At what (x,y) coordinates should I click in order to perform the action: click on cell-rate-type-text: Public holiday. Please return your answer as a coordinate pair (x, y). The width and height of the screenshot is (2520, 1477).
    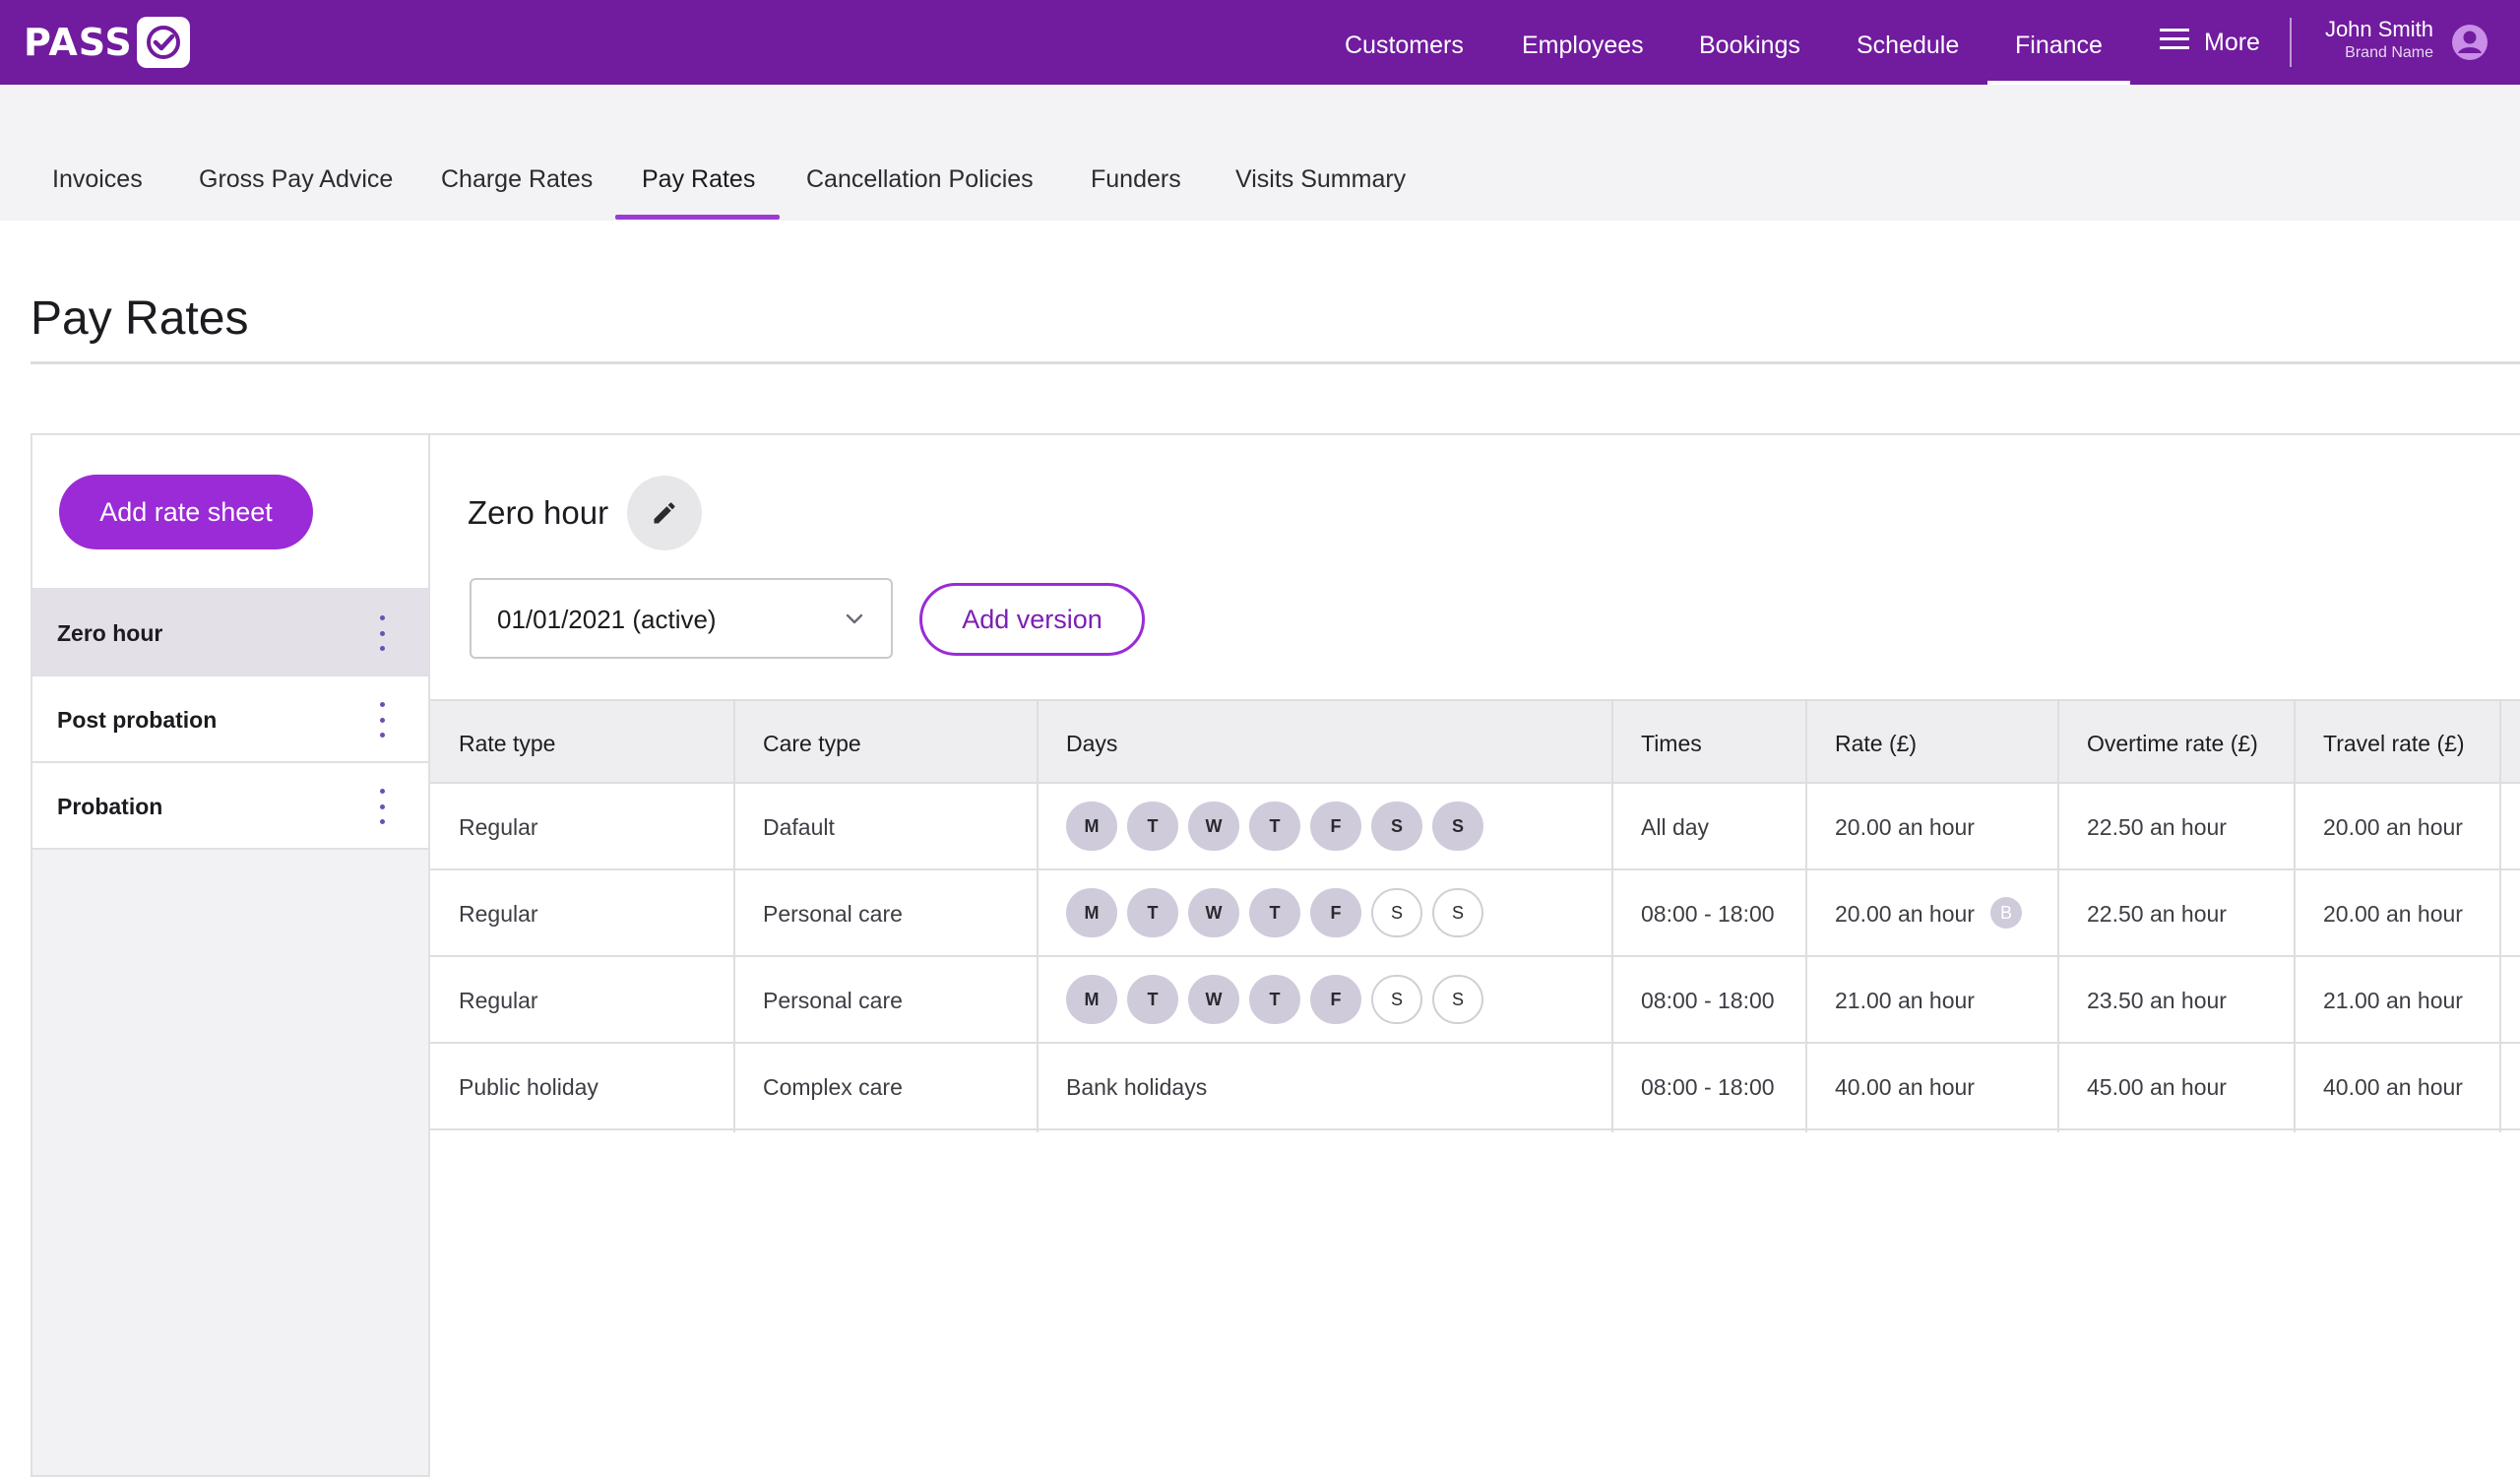
    Looking at the image, I should click on (528, 1087).